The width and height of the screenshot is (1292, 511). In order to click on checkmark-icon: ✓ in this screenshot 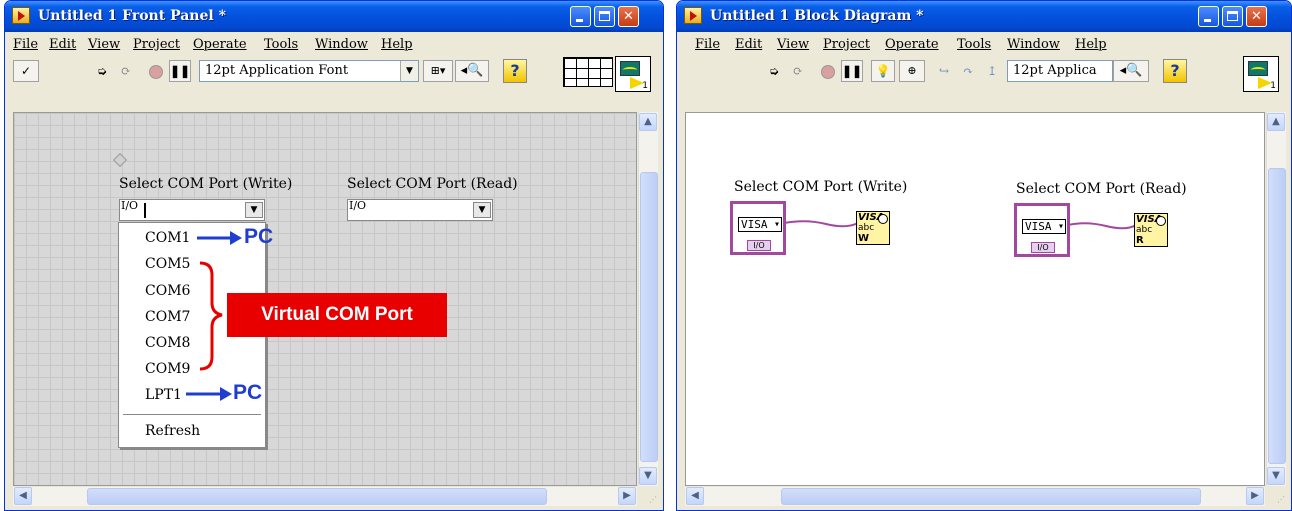, I will do `click(26, 71)`.